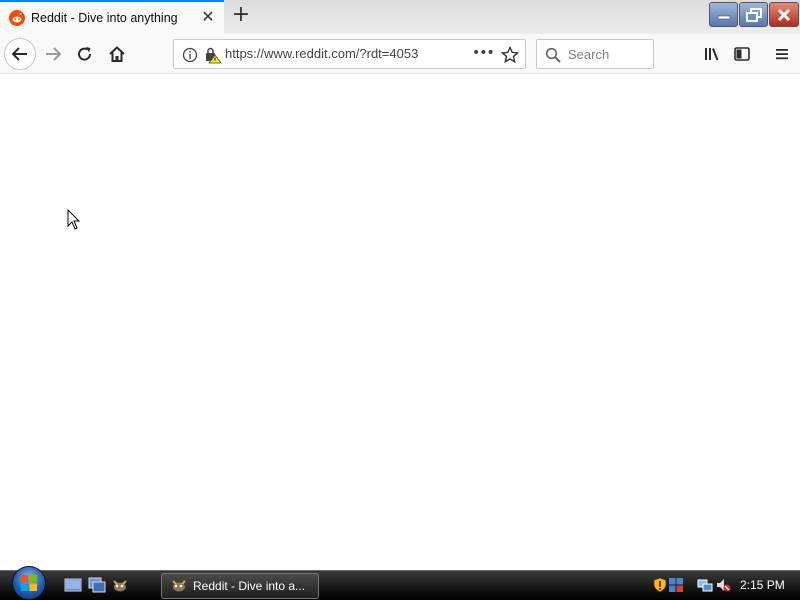 This screenshot has width=800, height=601. I want to click on close-icon, so click(784, 14).